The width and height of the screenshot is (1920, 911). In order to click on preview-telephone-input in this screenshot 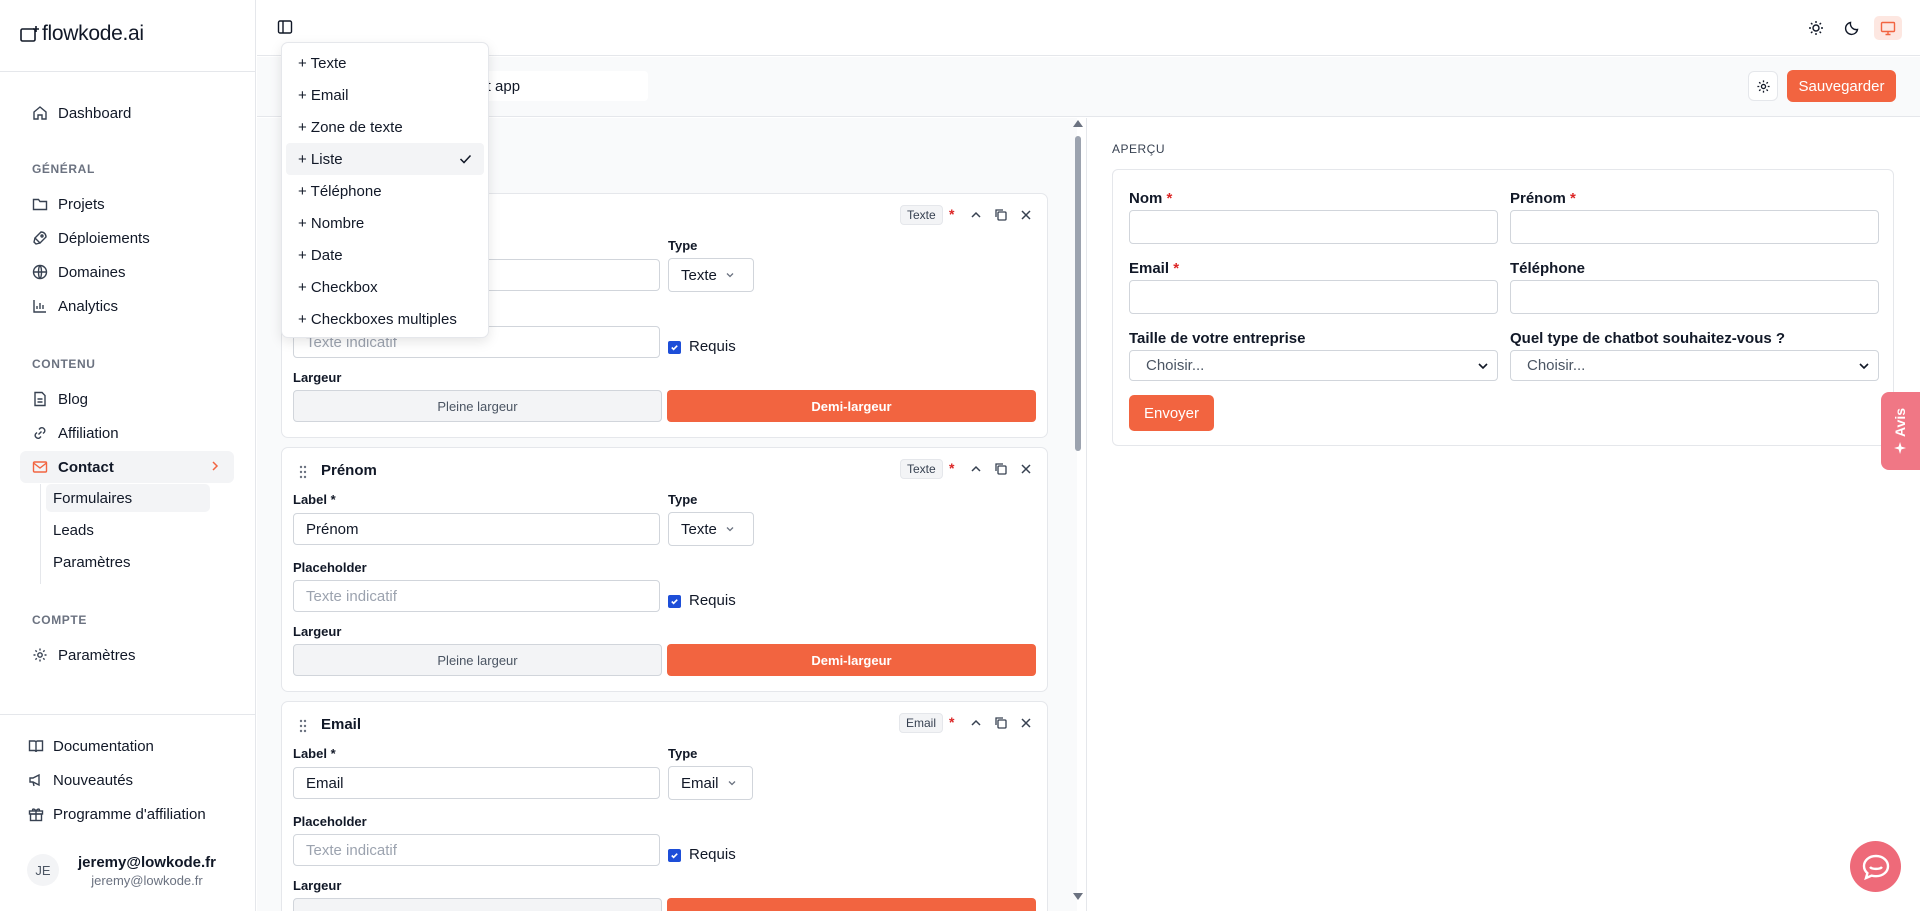, I will do `click(1694, 297)`.